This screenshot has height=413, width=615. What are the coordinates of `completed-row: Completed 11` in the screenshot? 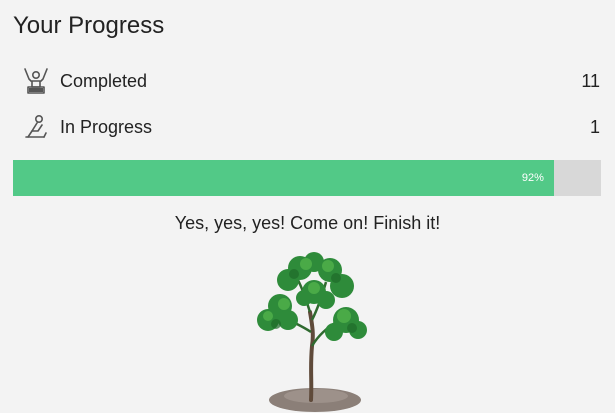 It's located at (310, 81).